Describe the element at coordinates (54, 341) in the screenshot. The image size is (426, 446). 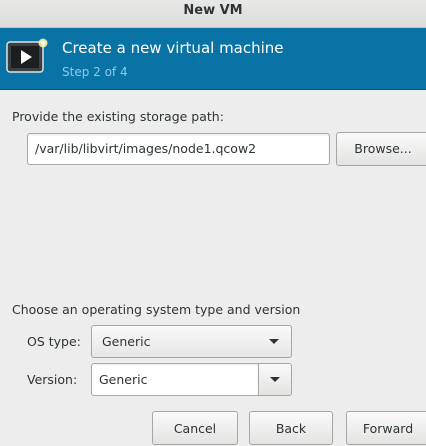
I see `os-type-label: OS type:` at that location.